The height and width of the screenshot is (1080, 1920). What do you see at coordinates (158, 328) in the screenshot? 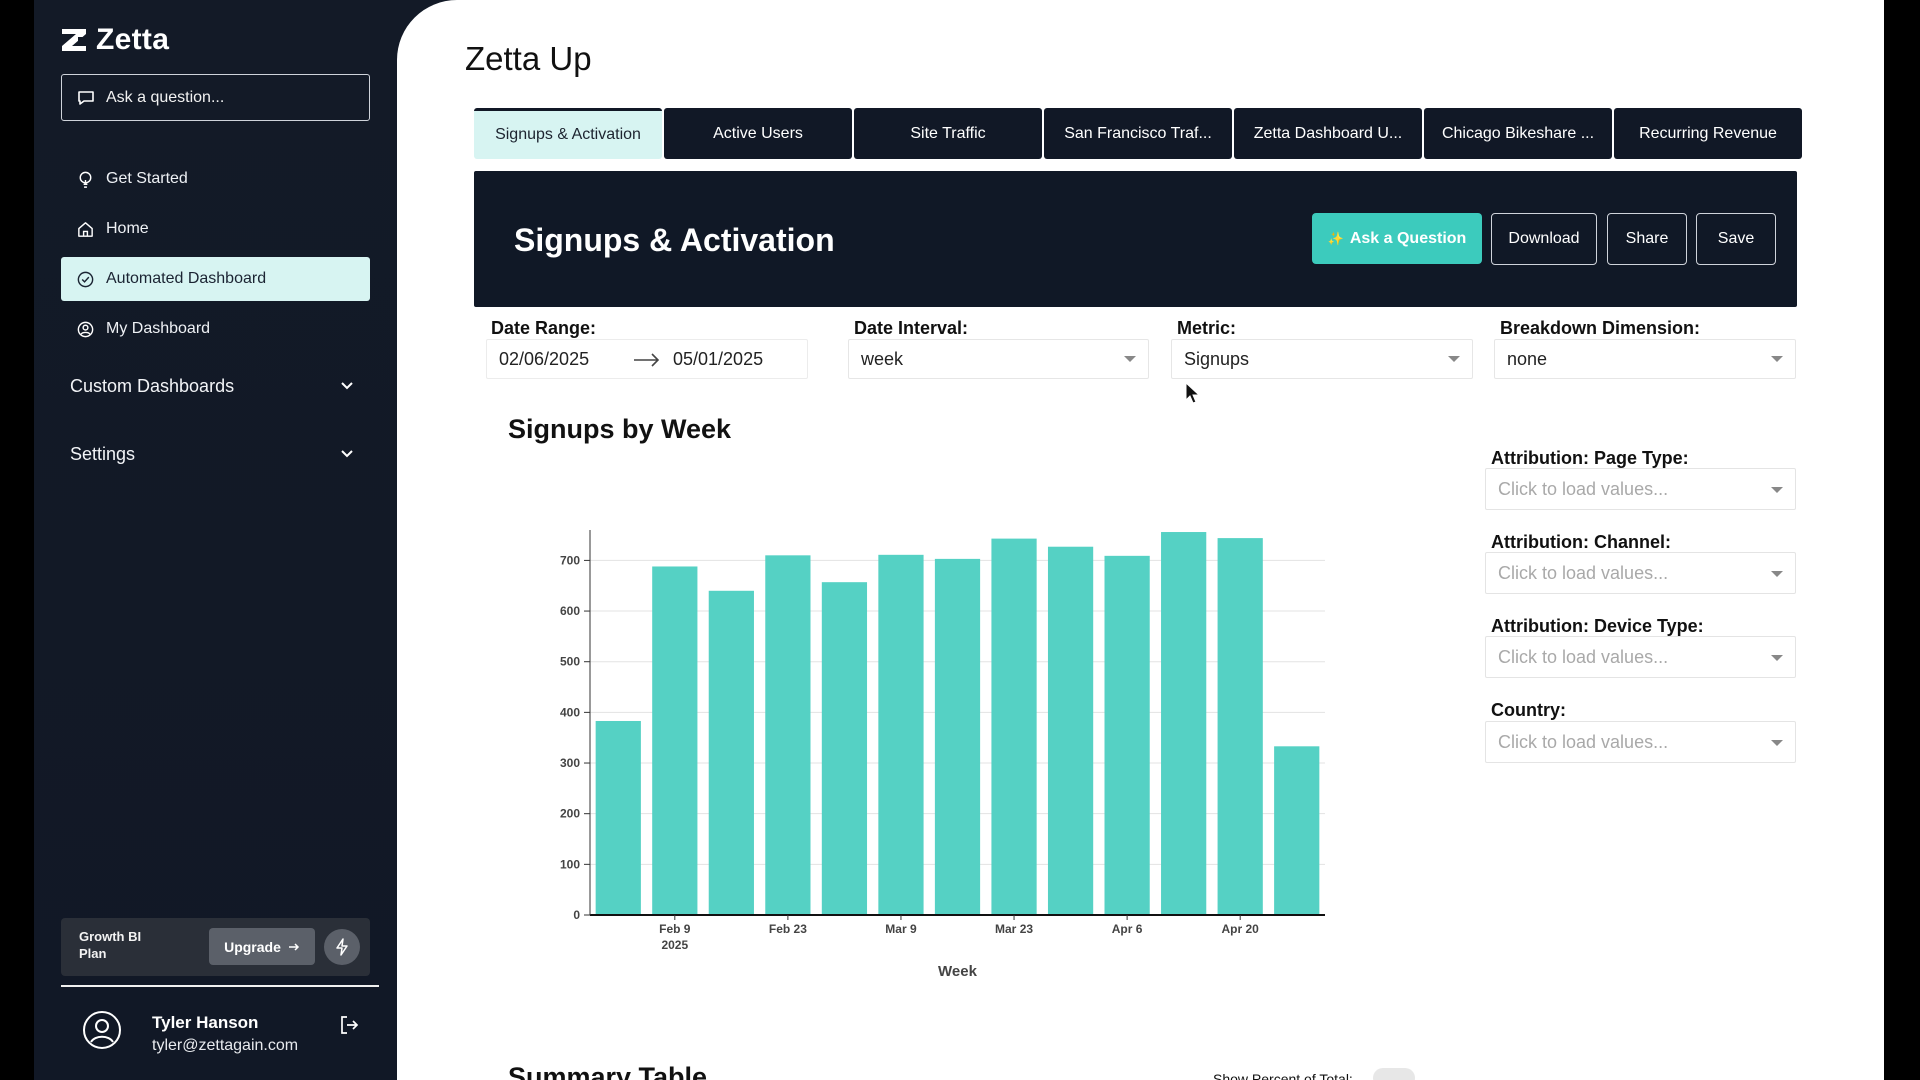
I see `sidebar-item-label: My Dashboard` at bounding box center [158, 328].